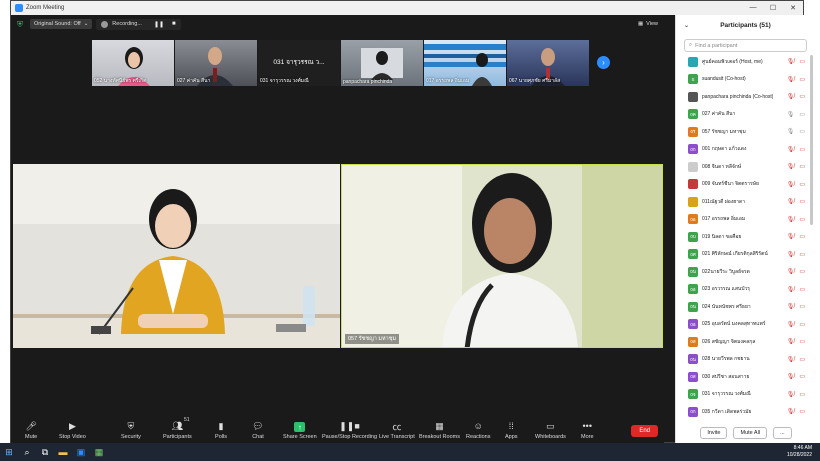 The height and width of the screenshot is (461, 820). I want to click on participant-row: 009 จันทร์ชีนา จิตตรารษัย 🎙︎̸ ▭, so click(742, 185).